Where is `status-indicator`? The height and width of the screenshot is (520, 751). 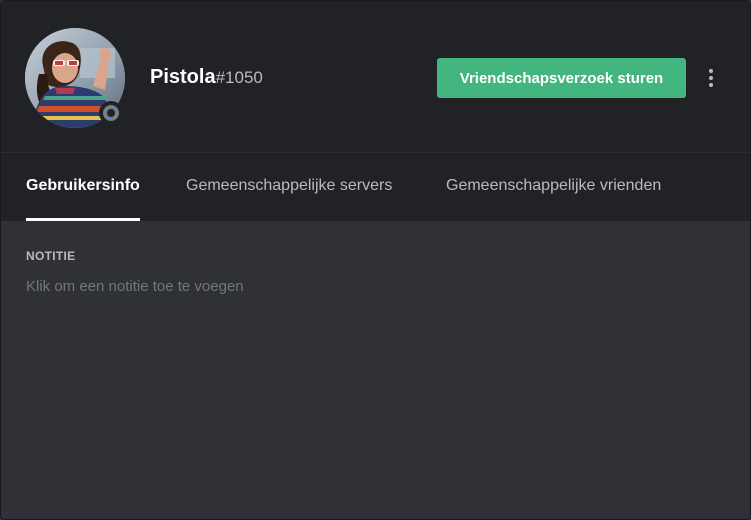 status-indicator is located at coordinates (111, 113).